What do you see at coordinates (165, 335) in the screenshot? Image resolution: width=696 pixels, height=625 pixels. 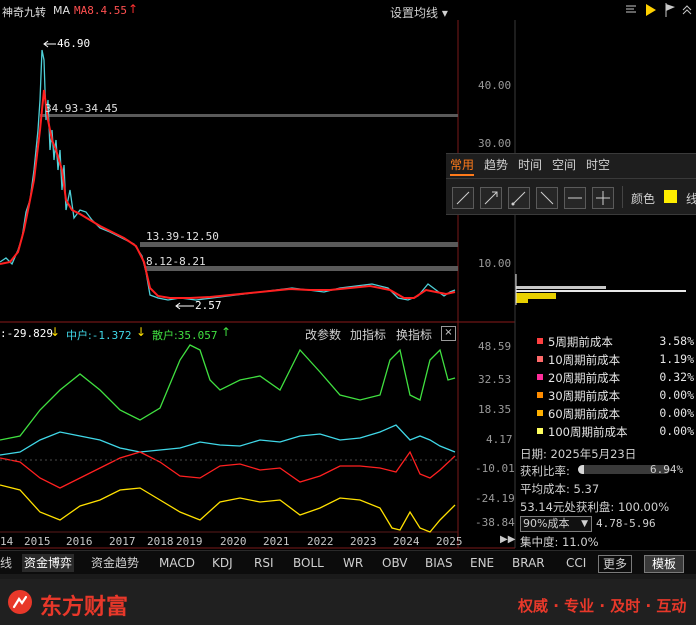 I see `retail-label: 散户:` at bounding box center [165, 335].